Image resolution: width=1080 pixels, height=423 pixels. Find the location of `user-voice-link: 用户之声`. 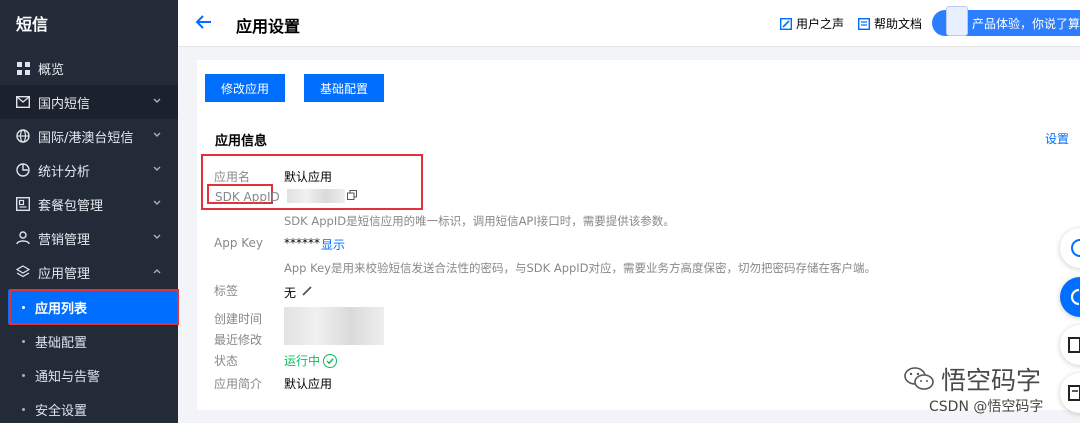

user-voice-link: 用户之声 is located at coordinates (812, 23).